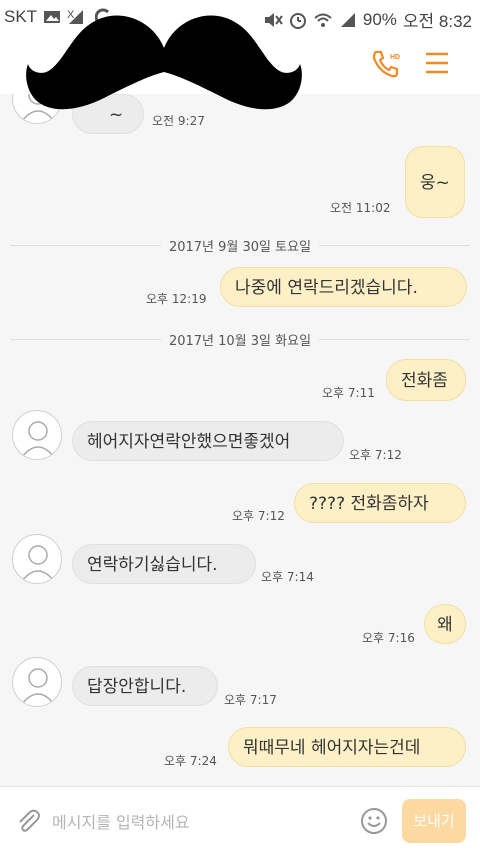 Image resolution: width=480 pixels, height=854 pixels. What do you see at coordinates (208, 441) in the screenshot?
I see `message-bubble-received: 헤어지자연락안했으면좋겠어` at bounding box center [208, 441].